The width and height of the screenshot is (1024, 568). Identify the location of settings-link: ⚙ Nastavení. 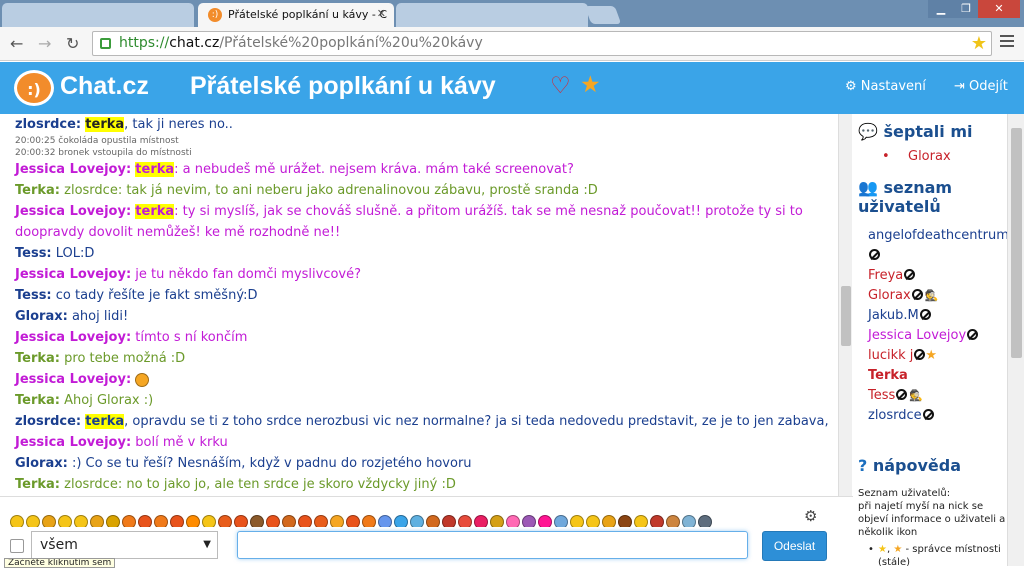
(885, 86).